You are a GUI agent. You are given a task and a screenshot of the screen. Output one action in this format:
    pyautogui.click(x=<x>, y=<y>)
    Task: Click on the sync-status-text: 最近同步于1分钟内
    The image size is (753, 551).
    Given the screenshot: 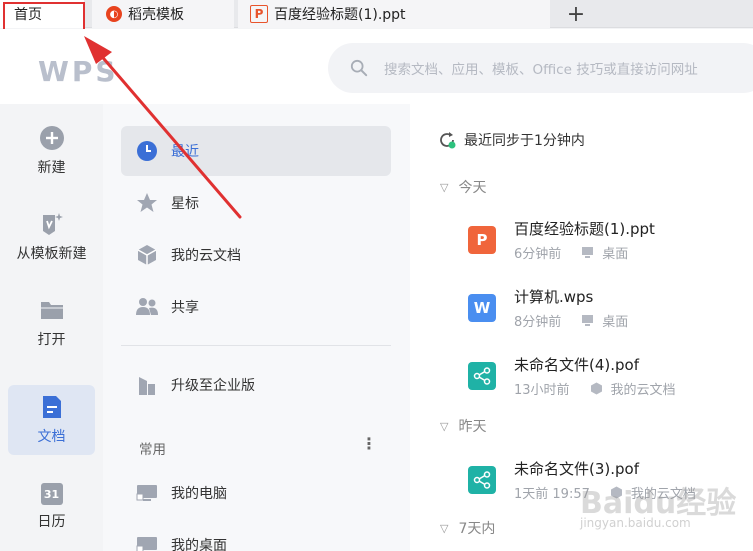 What is the action you would take?
    pyautogui.click(x=524, y=141)
    